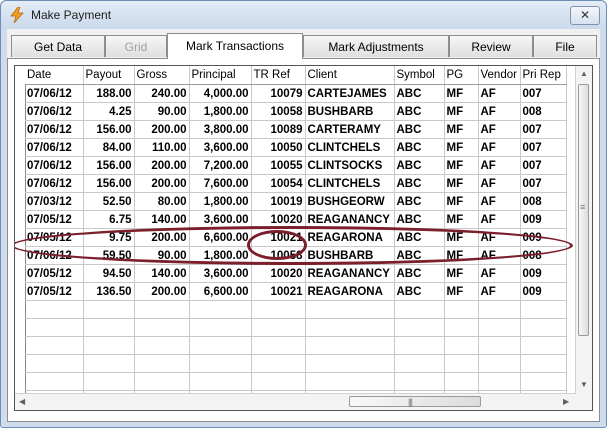 This screenshot has width=607, height=428. Describe the element at coordinates (58, 46) in the screenshot. I see `tab-get-data: Get Data` at that location.